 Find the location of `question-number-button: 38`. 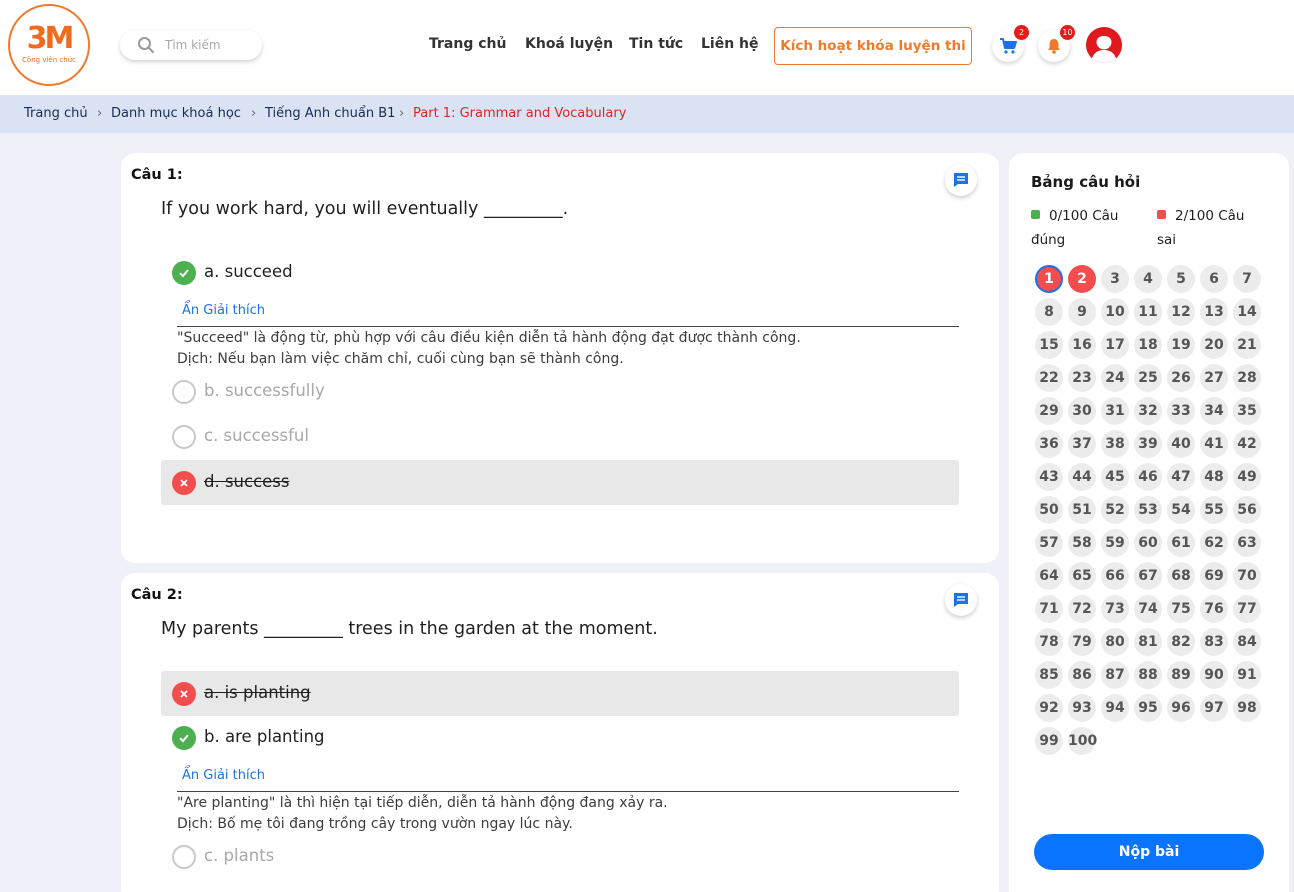

question-number-button: 38 is located at coordinates (1115, 444).